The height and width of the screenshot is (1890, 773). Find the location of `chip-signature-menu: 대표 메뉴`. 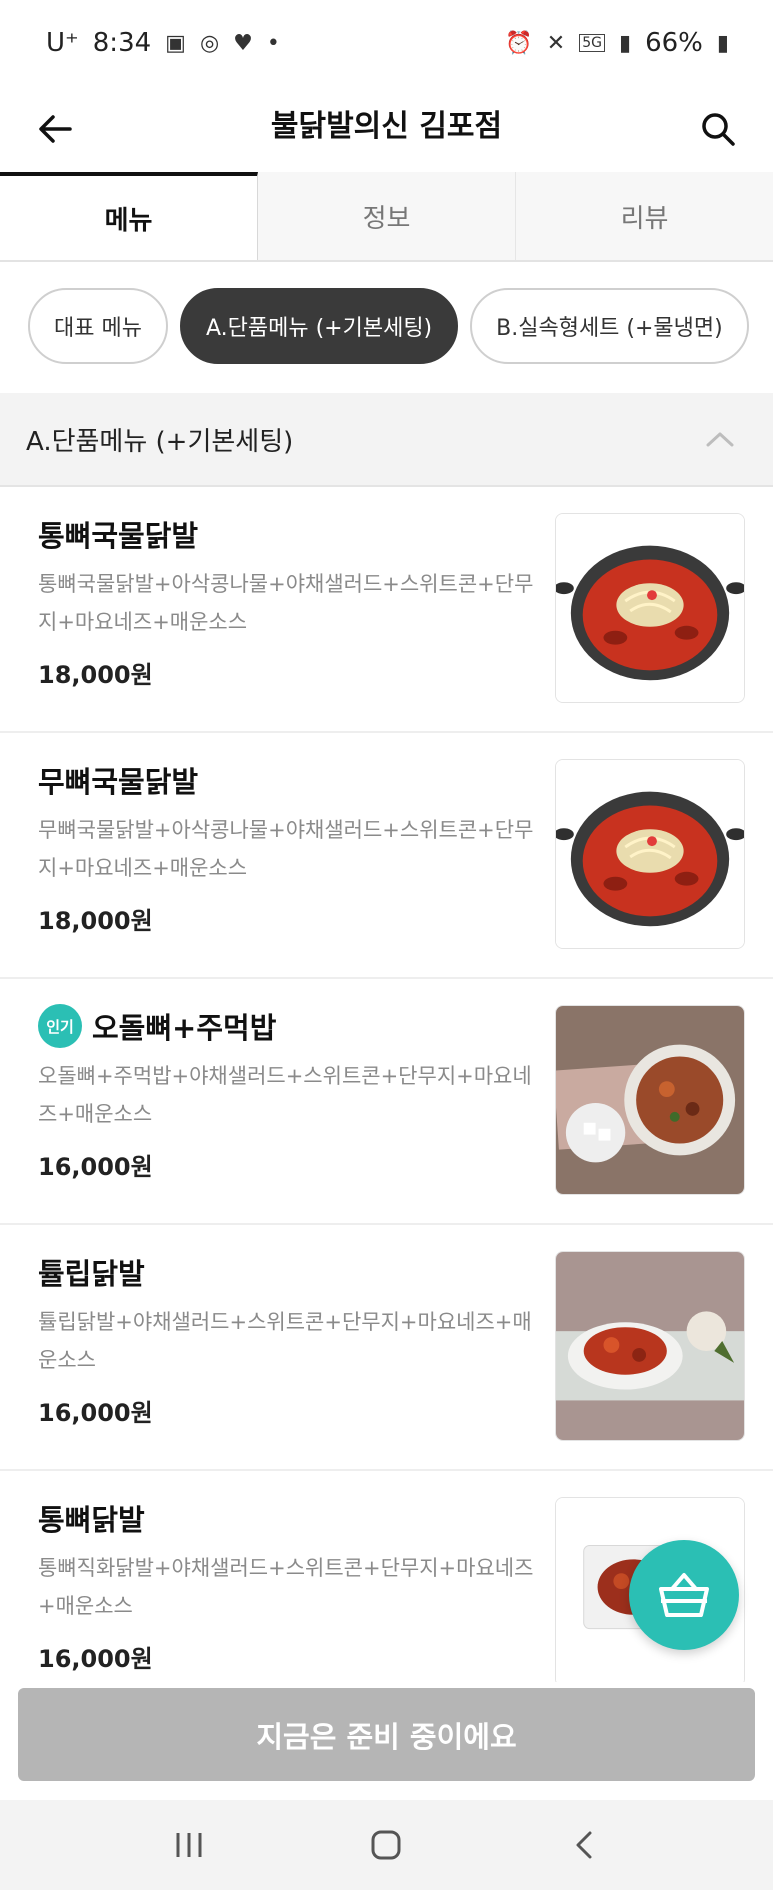

chip-signature-menu: 대표 메뉴 is located at coordinates (98, 326).